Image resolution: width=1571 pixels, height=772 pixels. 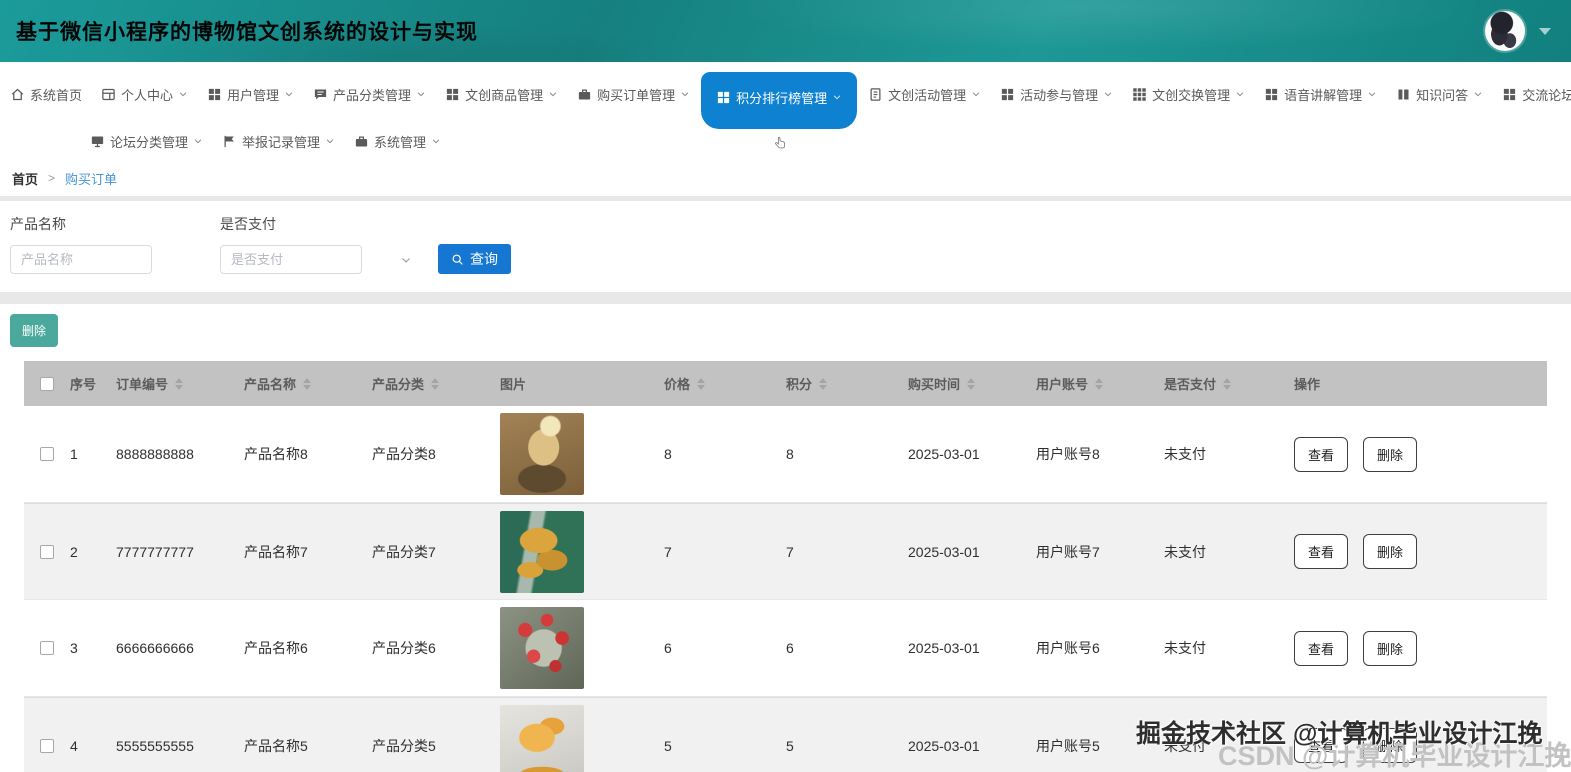 I want to click on column-header-points: 积分, so click(x=837, y=383).